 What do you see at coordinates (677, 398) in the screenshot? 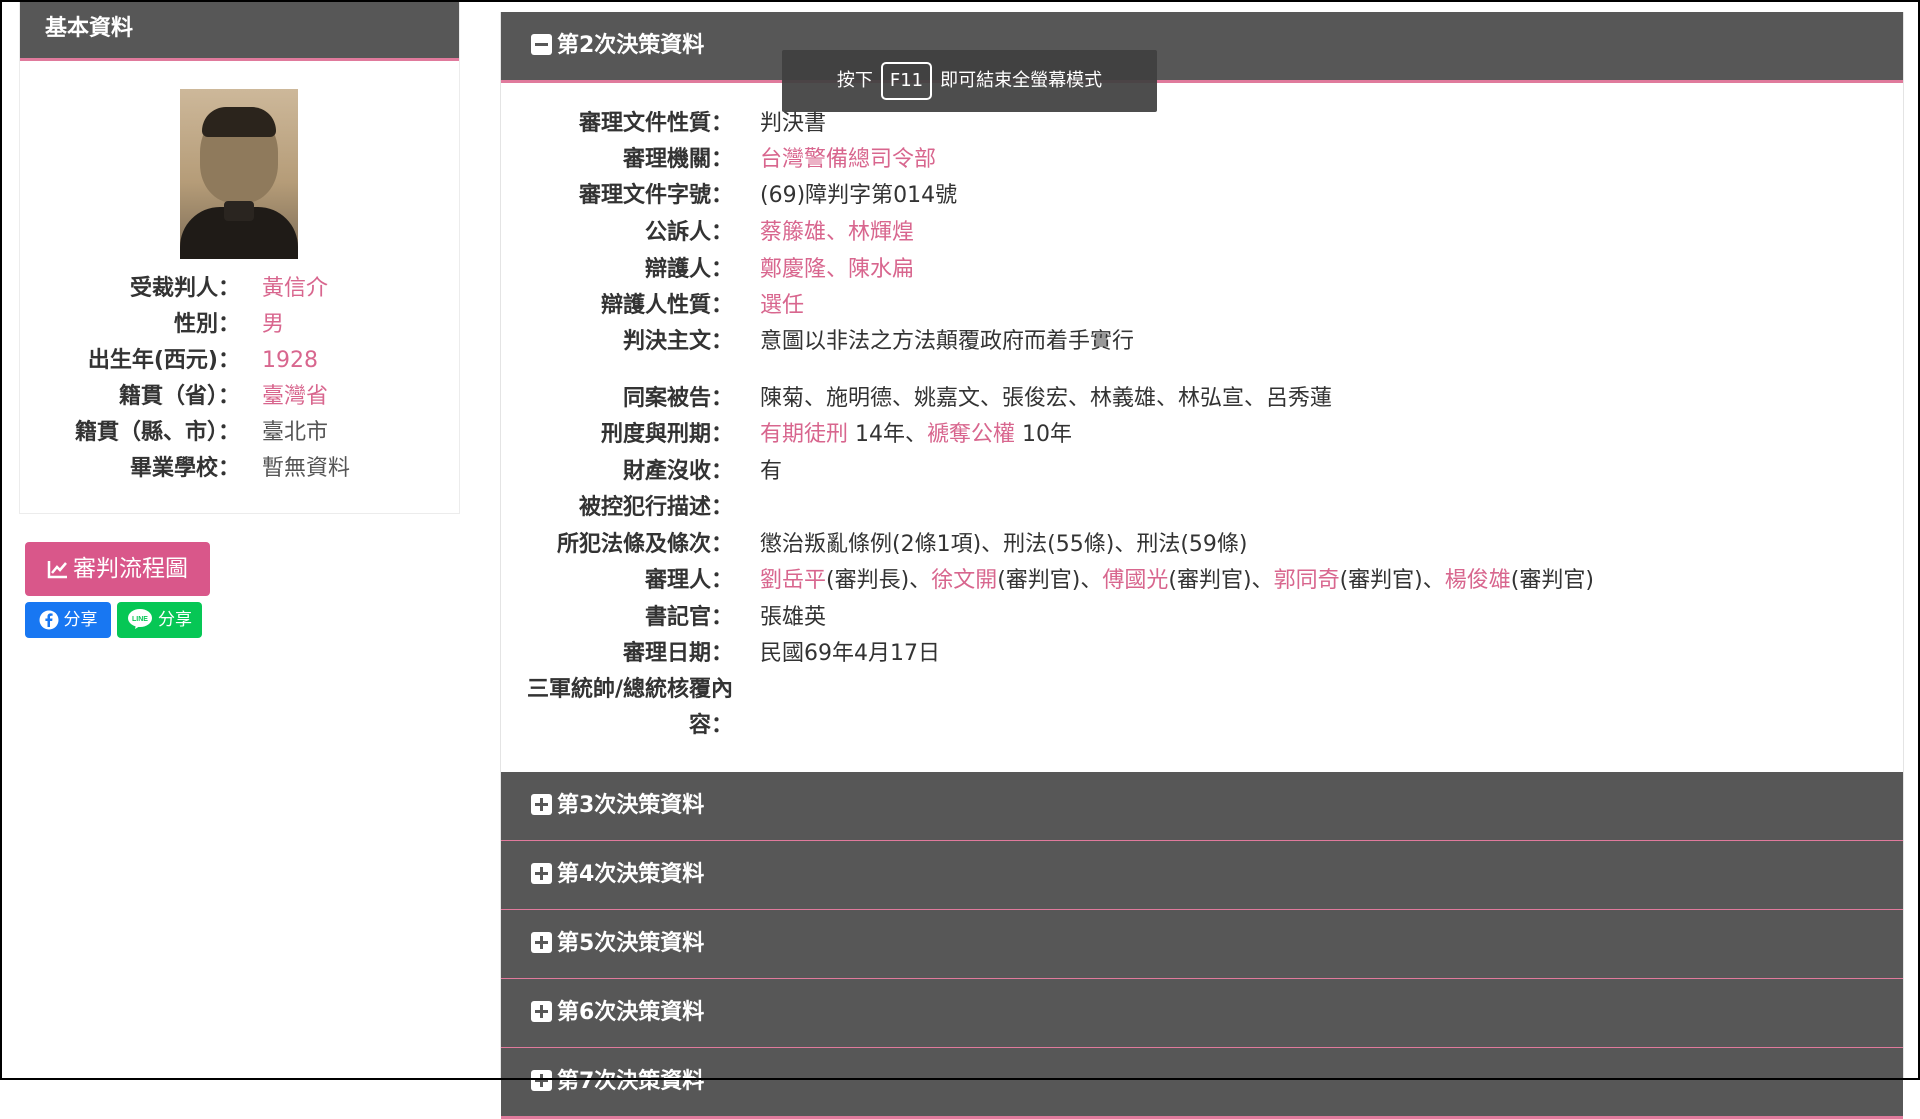
I see `detail-label: 同案被告：` at bounding box center [677, 398].